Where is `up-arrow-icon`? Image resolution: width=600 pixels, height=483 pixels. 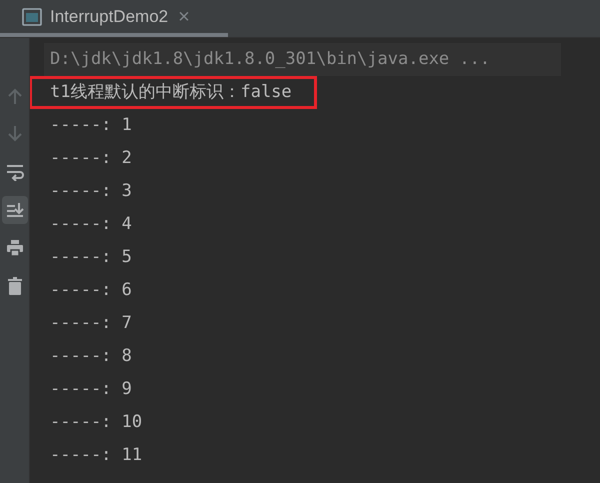
up-arrow-icon is located at coordinates (15, 96).